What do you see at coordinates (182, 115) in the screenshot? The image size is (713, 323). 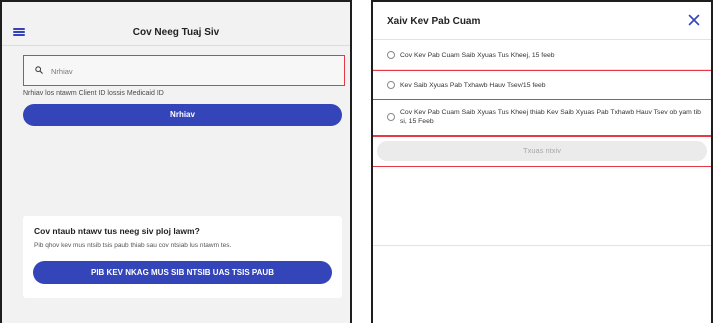 I see `search-button: Nrhiav` at bounding box center [182, 115].